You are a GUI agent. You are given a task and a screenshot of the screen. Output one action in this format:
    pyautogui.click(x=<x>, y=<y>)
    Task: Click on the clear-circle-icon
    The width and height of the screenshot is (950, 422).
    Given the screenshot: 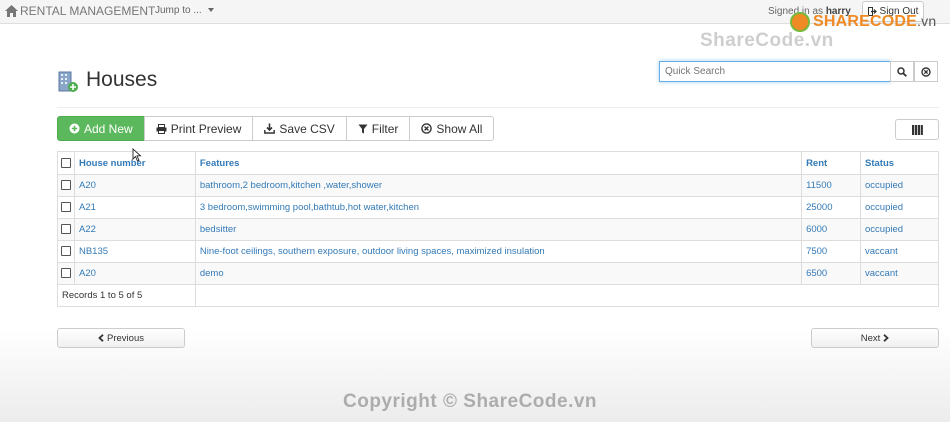 What is the action you would take?
    pyautogui.click(x=926, y=71)
    